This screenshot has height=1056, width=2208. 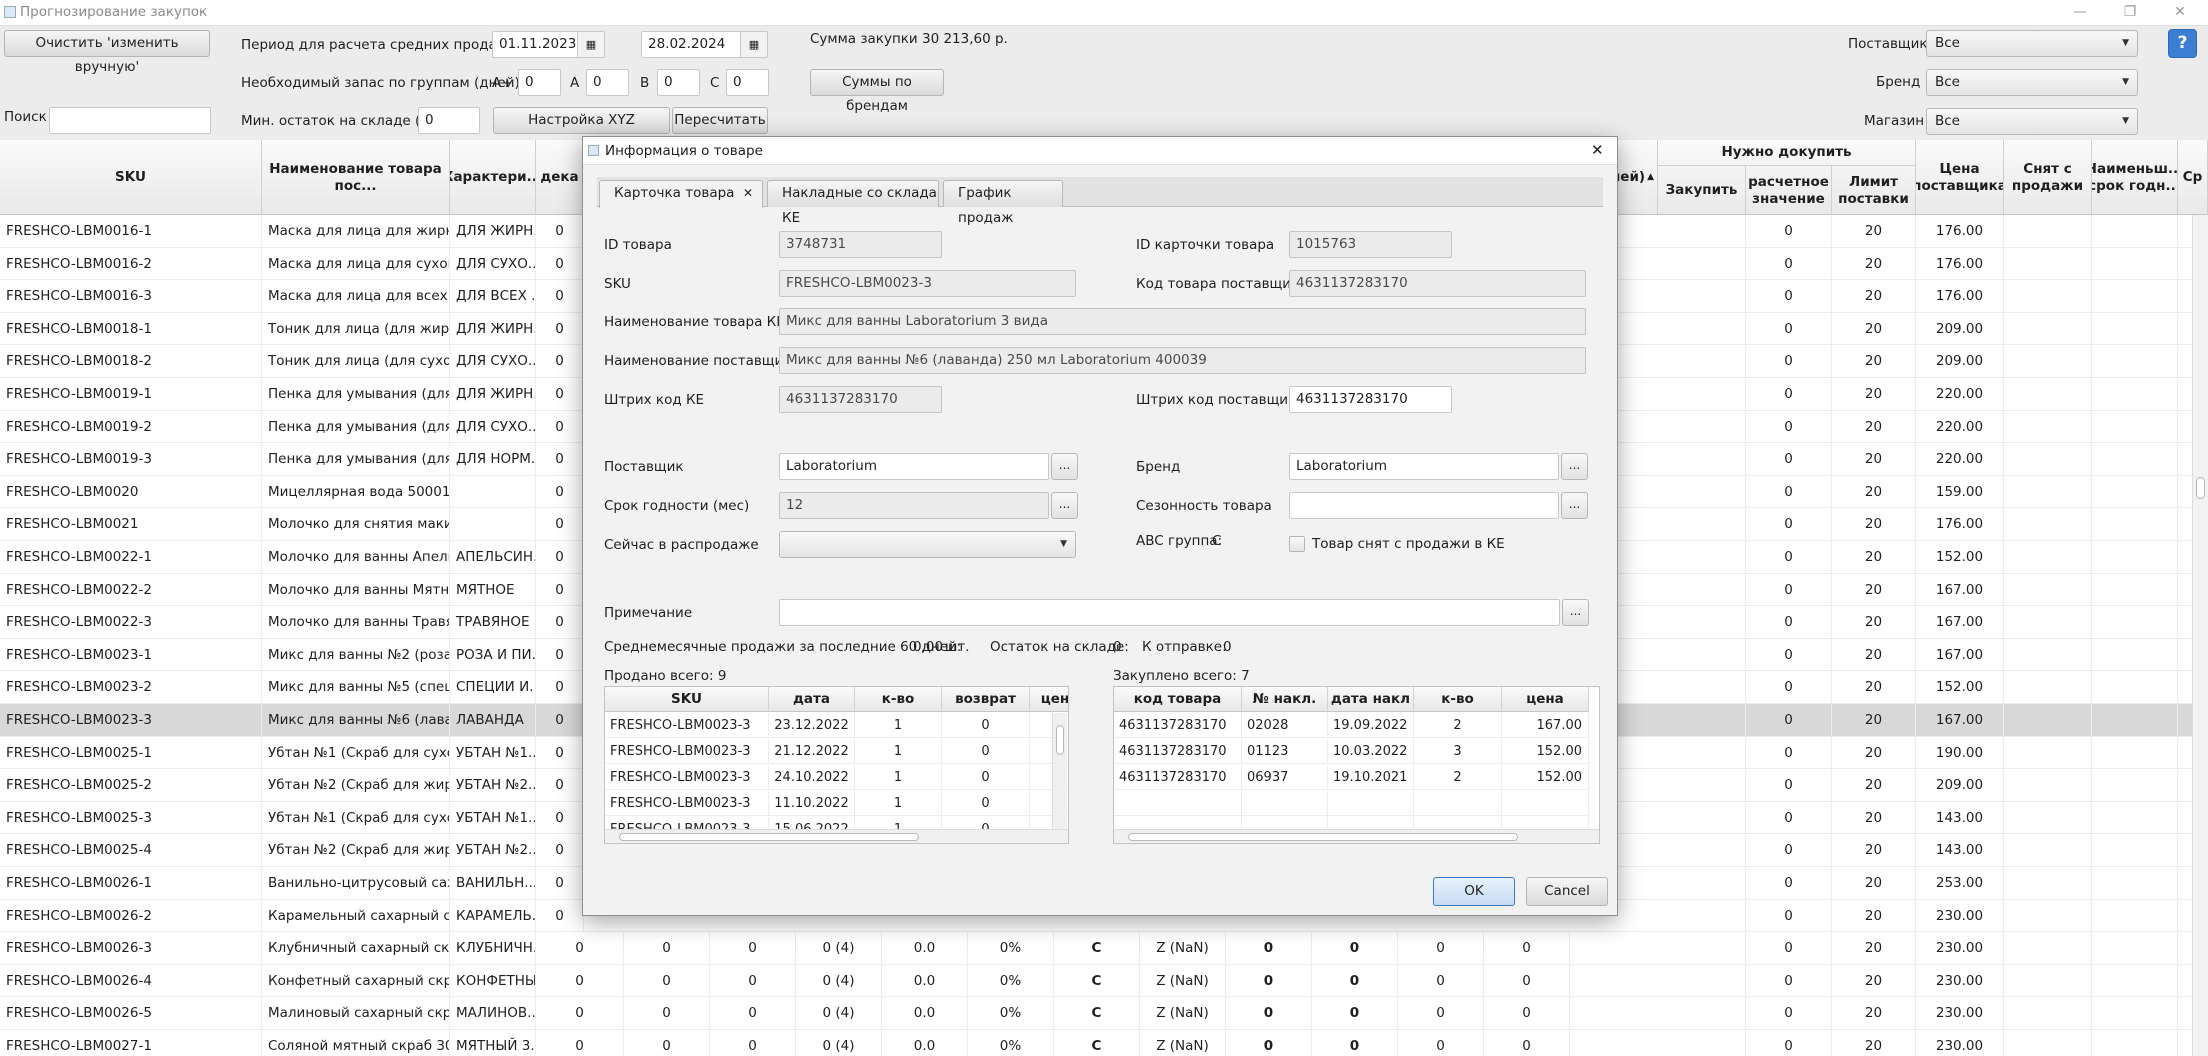 I want to click on store-select: Все ▼, so click(x=2032, y=121).